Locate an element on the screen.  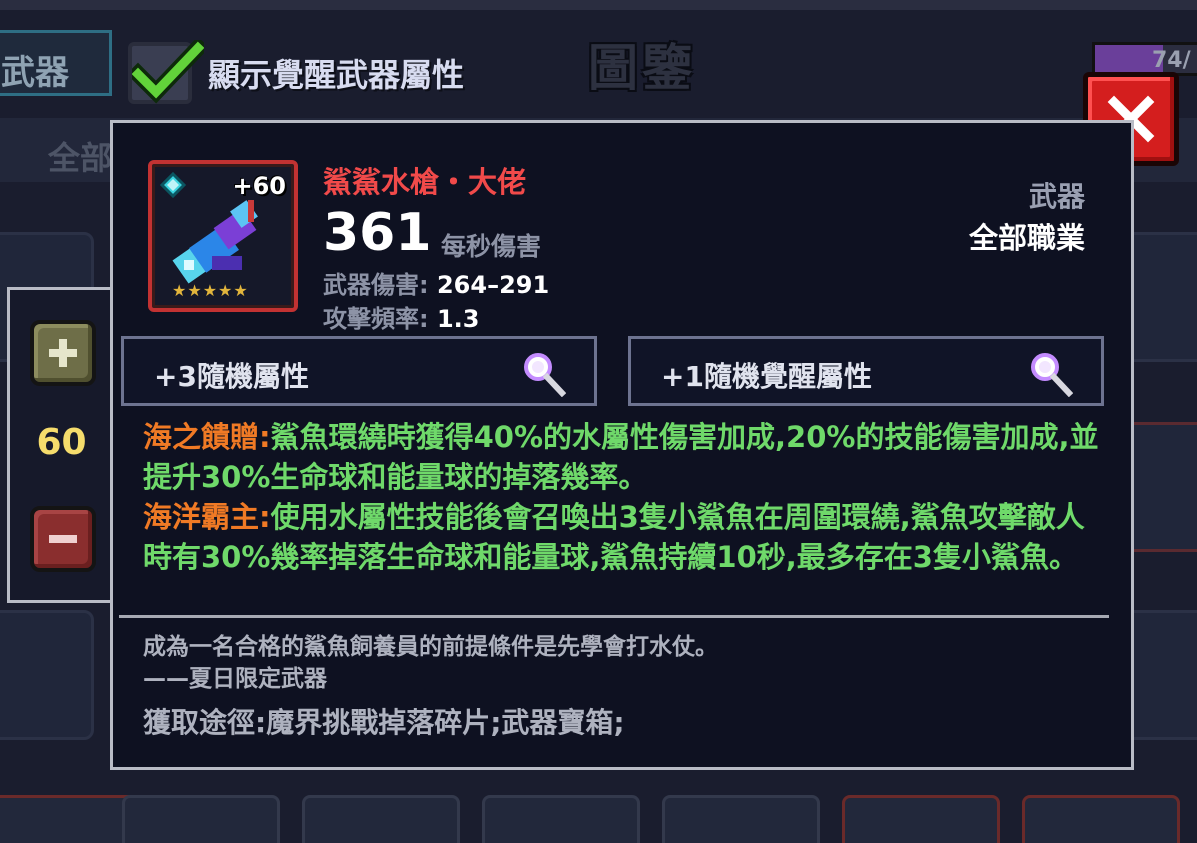
awaken-attribute-label: +1隨機覺醒屬性 is located at coordinates (766, 376).